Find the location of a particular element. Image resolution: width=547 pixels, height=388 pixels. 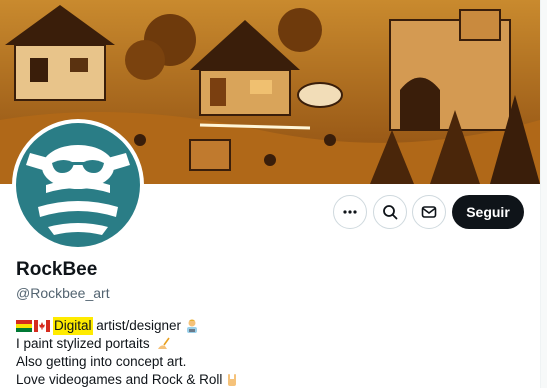

more-horizontal-icon is located at coordinates (350, 212).